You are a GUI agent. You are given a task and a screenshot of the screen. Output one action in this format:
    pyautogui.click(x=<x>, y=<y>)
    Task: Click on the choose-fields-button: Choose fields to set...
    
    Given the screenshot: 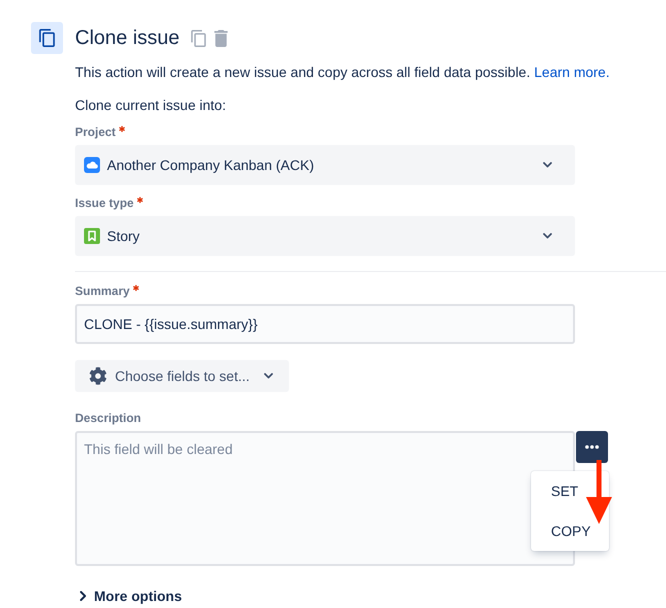 What is the action you would take?
    pyautogui.click(x=182, y=376)
    